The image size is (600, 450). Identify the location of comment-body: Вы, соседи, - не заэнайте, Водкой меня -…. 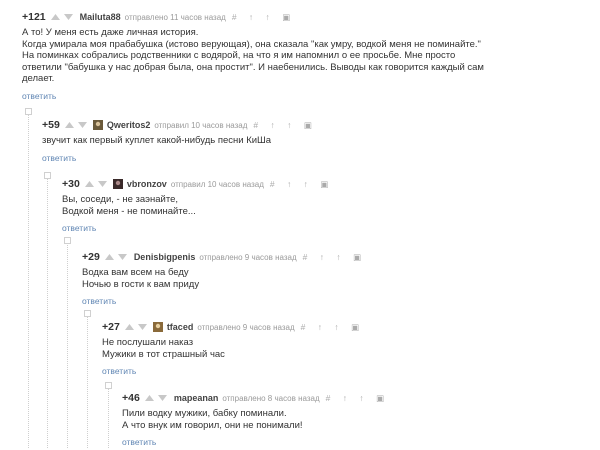
(197, 205).